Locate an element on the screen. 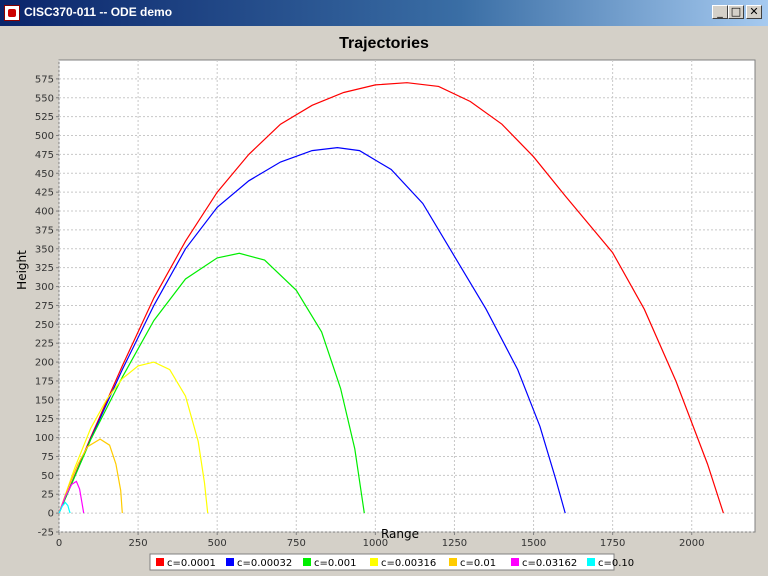 The height and width of the screenshot is (576, 768). x-tick-label: 0 is located at coordinates (59, 543).